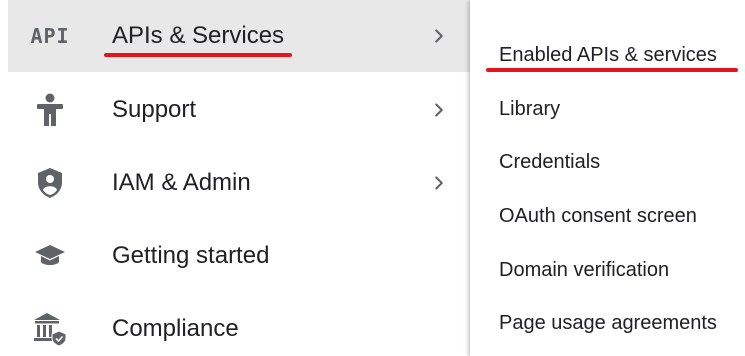  What do you see at coordinates (550, 161) in the screenshot?
I see `submenu-item-label: Credentials` at bounding box center [550, 161].